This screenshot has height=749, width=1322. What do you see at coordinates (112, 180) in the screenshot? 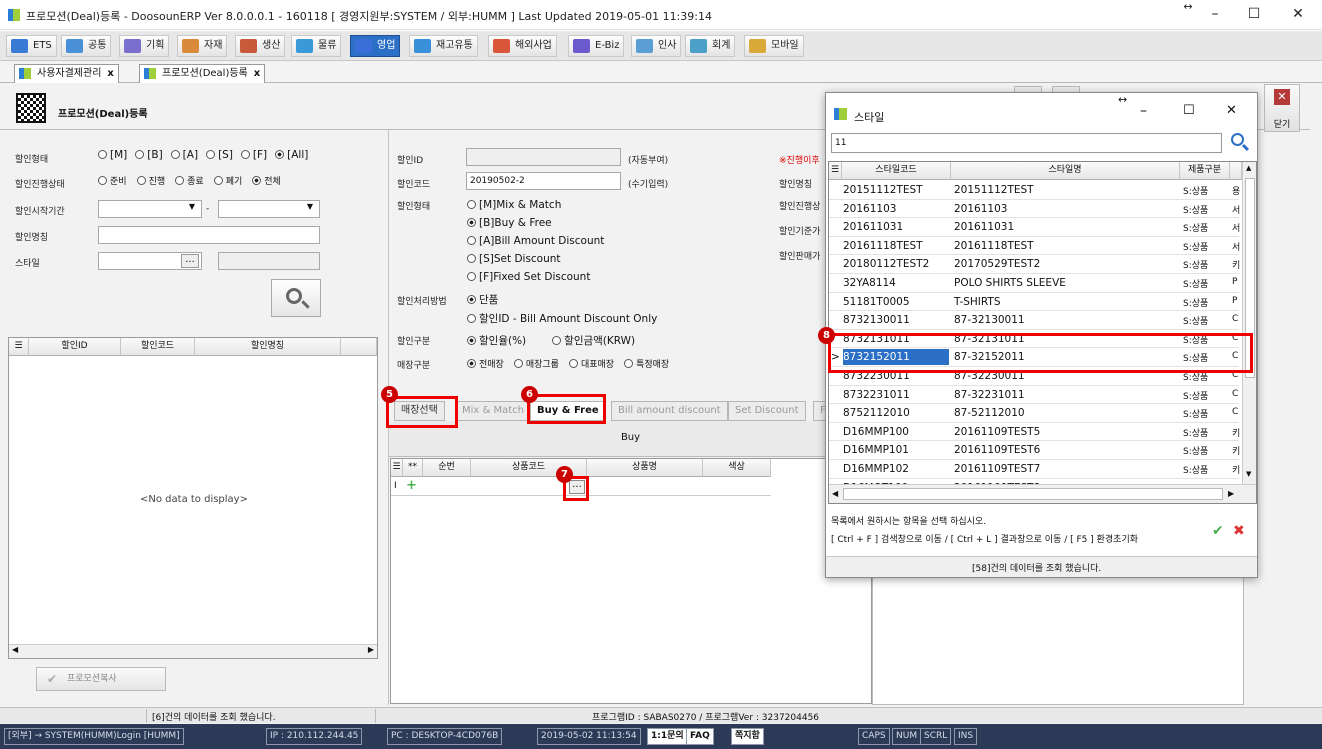
I see `status-option-1: 준비` at bounding box center [112, 180].